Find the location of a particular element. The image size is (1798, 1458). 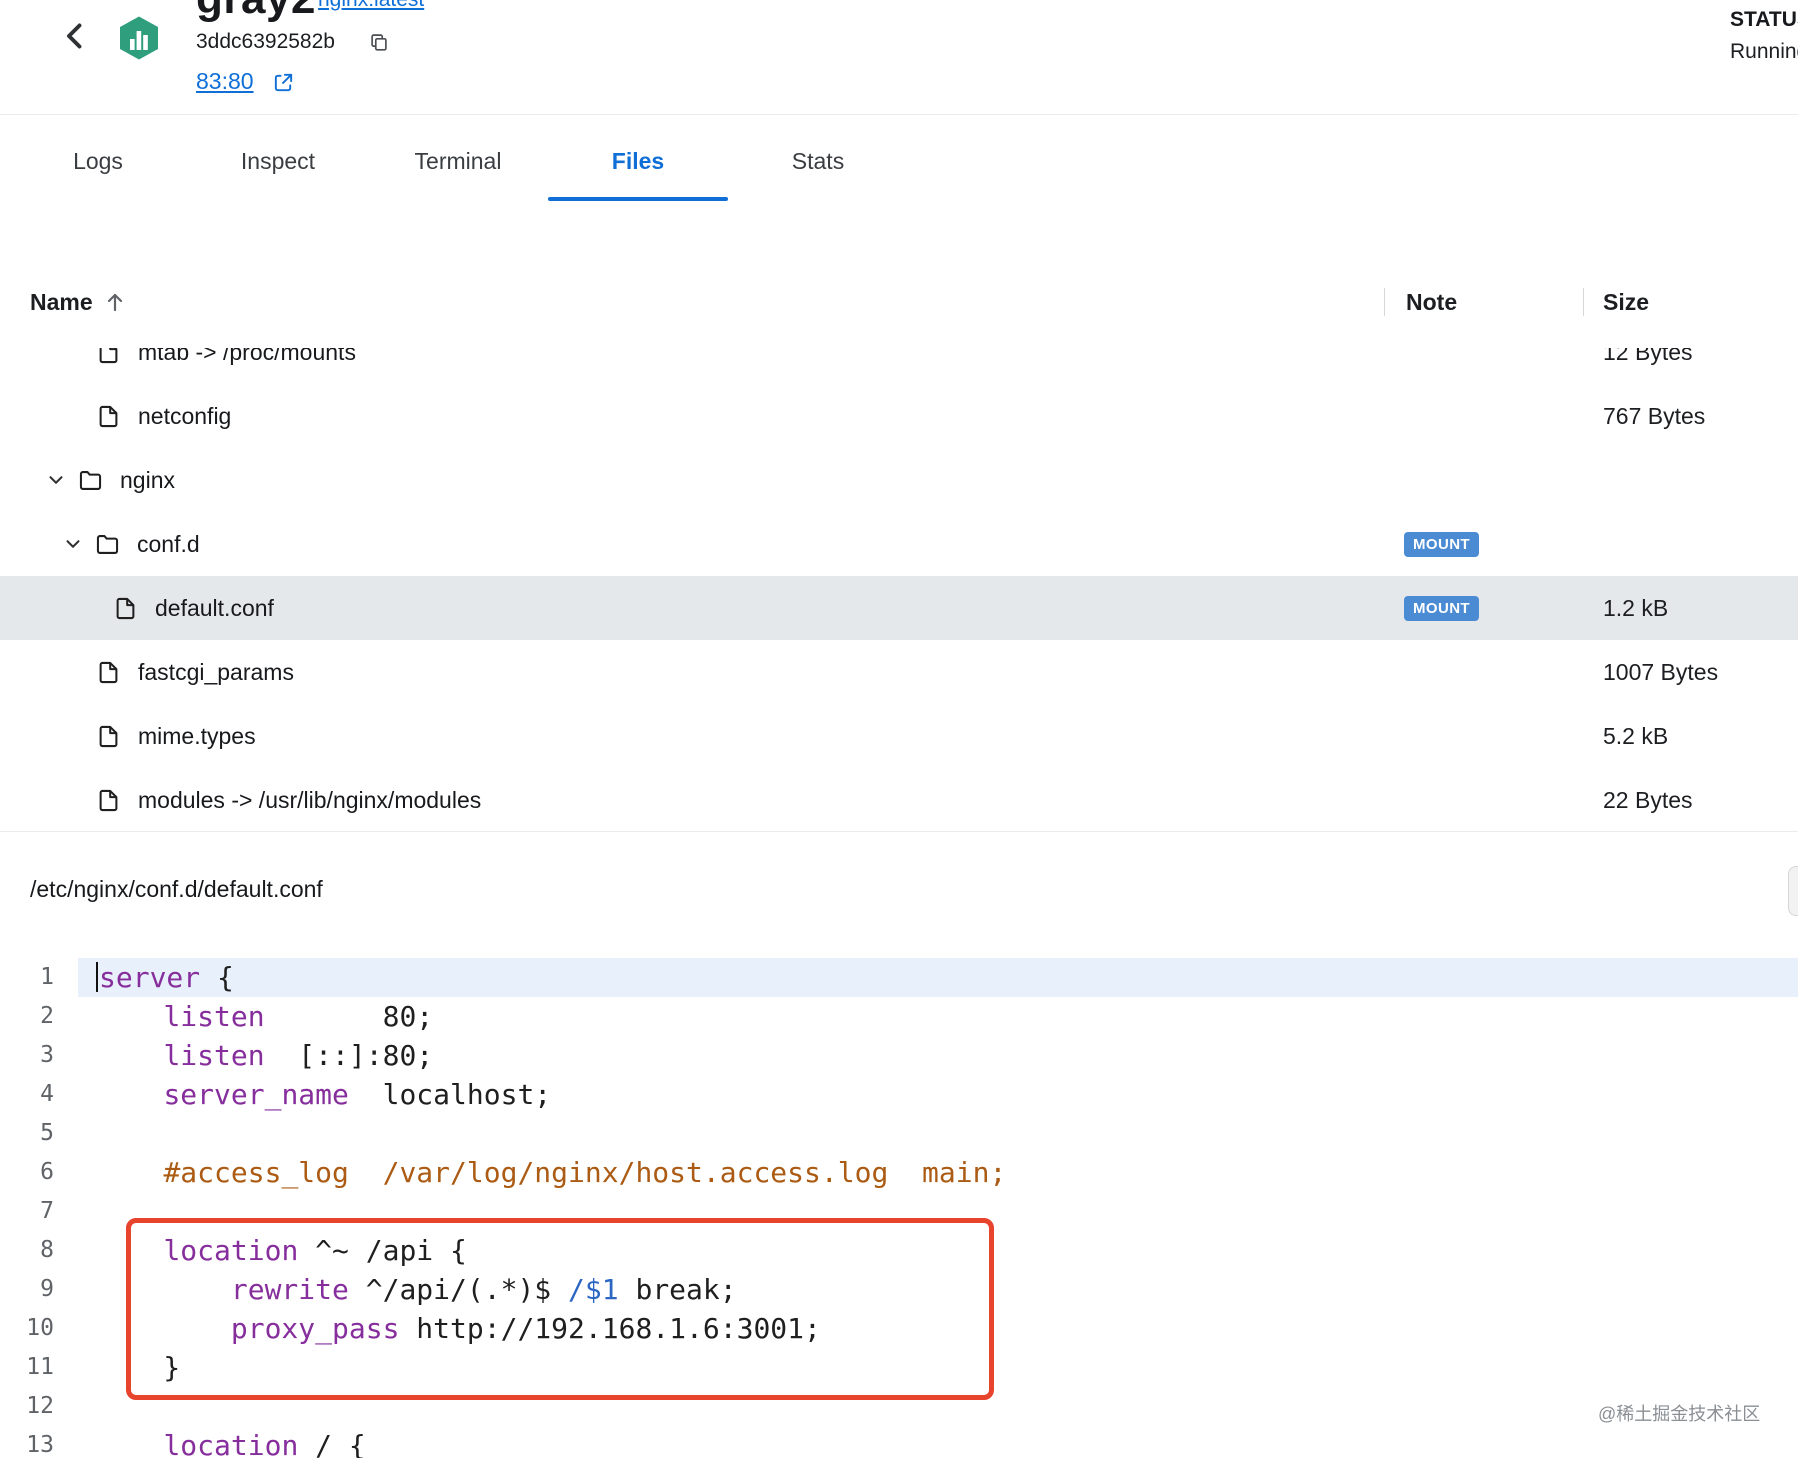

code-line: 13 location / { is located at coordinates (899, 1442).